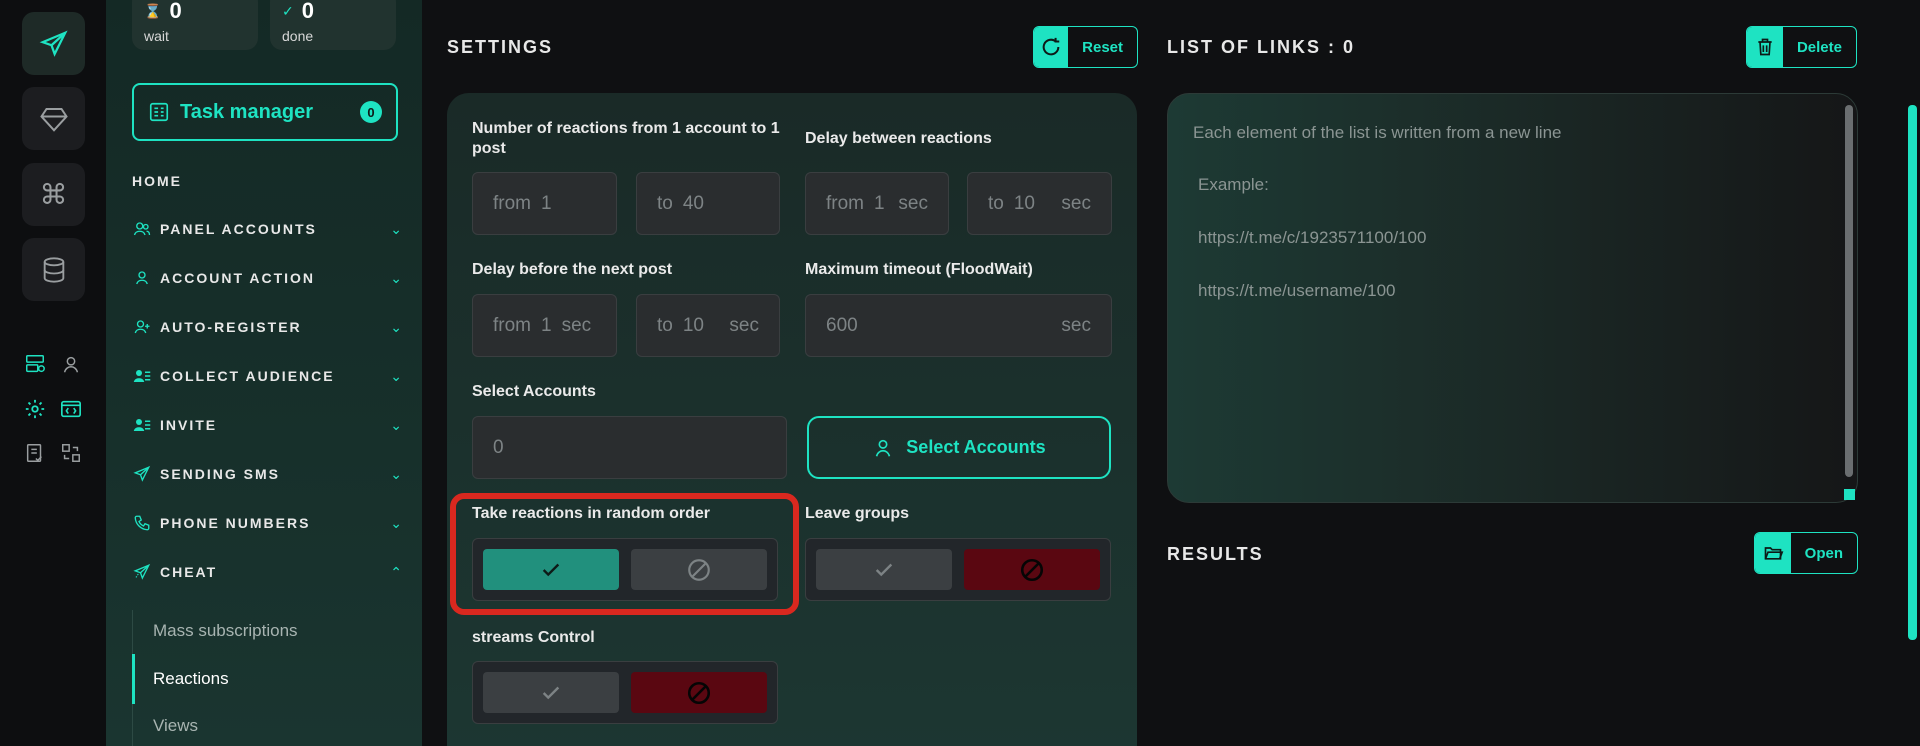 Image resolution: width=1920 pixels, height=746 pixels. Describe the element at coordinates (175, 11) in the screenshot. I see `stat-wait-value: 0` at that location.